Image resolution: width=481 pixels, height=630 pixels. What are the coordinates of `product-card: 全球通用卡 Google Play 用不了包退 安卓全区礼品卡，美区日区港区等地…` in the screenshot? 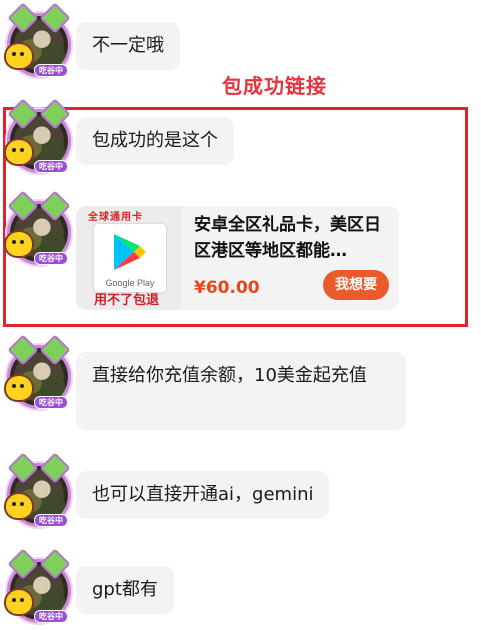 It's located at (237, 258).